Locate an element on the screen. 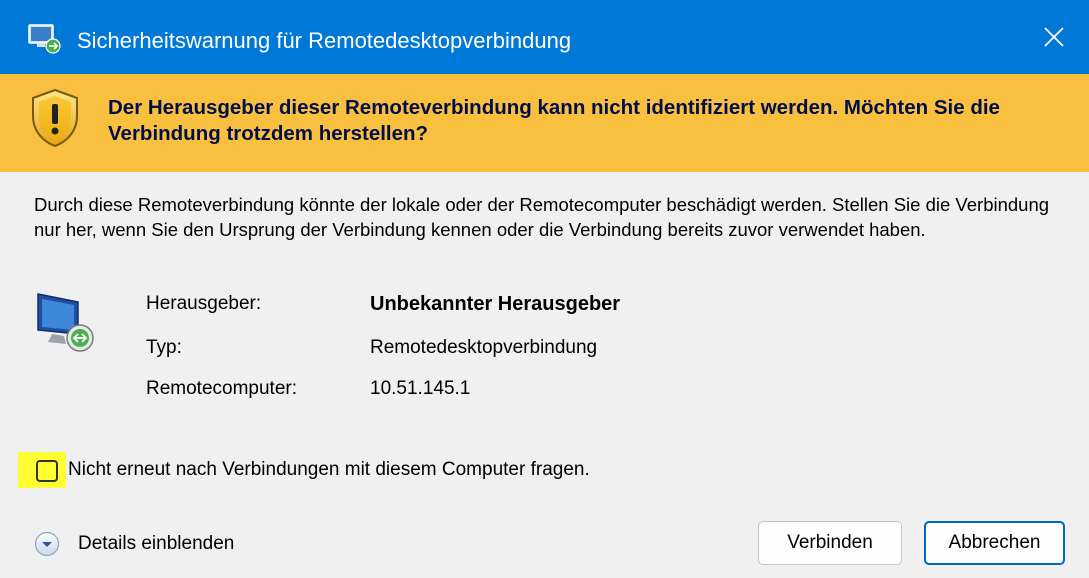 This screenshot has width=1089, height=578. remote-computer-value: 10.51.145.1 is located at coordinates (420, 388).